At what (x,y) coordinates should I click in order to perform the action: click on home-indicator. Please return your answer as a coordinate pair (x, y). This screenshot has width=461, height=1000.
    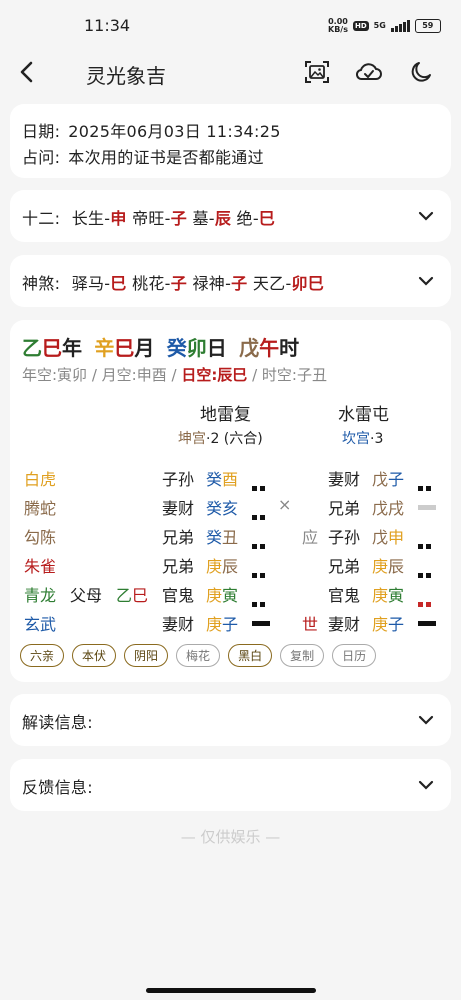
    Looking at the image, I should click on (231, 990).